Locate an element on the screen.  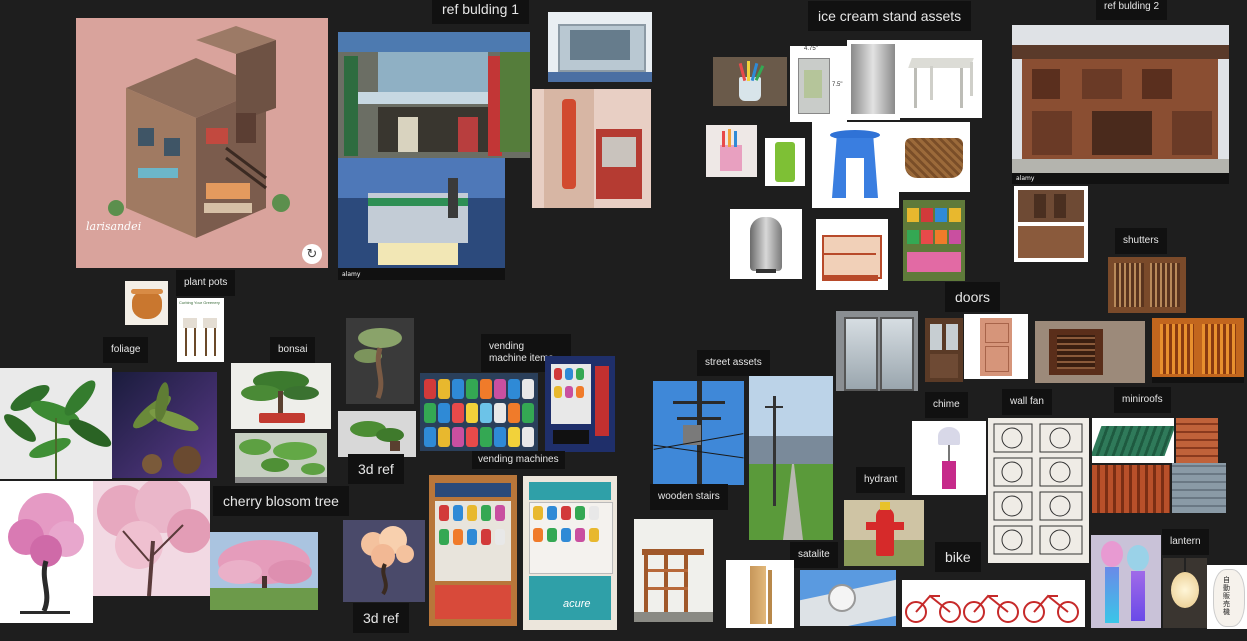
ac-units-sketch-shapes is located at coordinates (1038, 489).